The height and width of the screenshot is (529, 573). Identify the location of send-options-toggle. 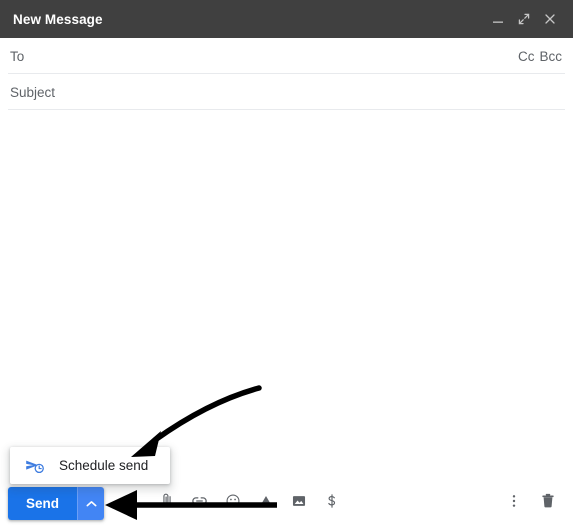
(91, 503).